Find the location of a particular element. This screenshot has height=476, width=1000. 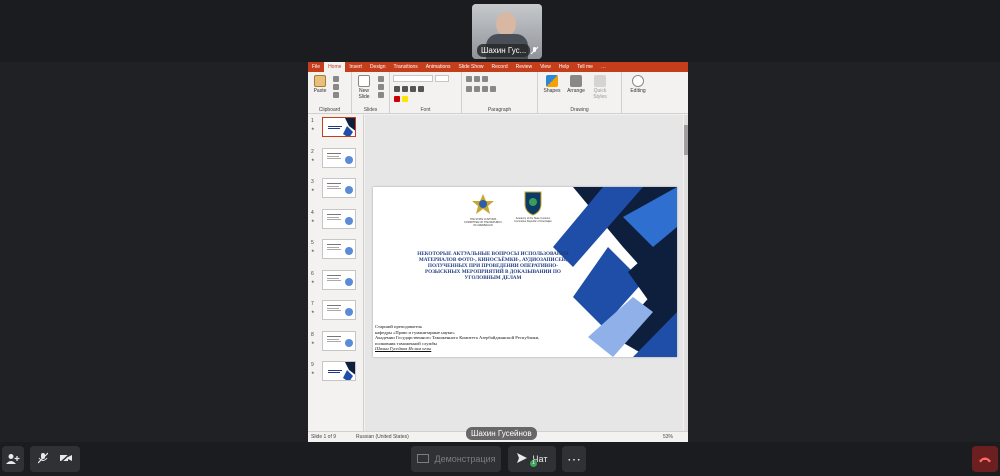

participant-head is located at coordinates (506, 24).